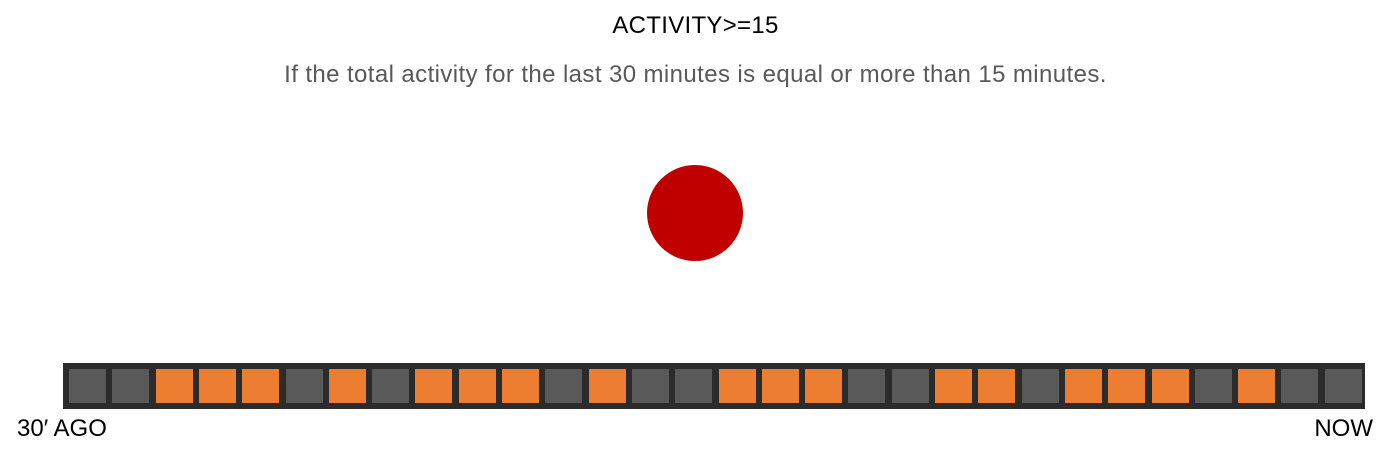 This screenshot has width=1391, height=455. I want to click on rule-title: ACTIVITY>=15, so click(695, 25).